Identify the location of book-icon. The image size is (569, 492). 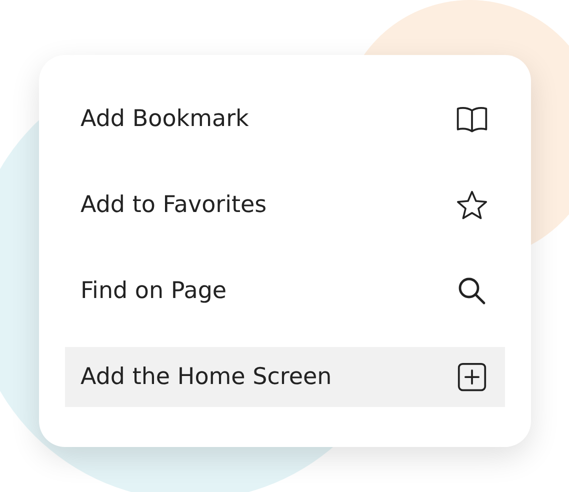
(471, 119).